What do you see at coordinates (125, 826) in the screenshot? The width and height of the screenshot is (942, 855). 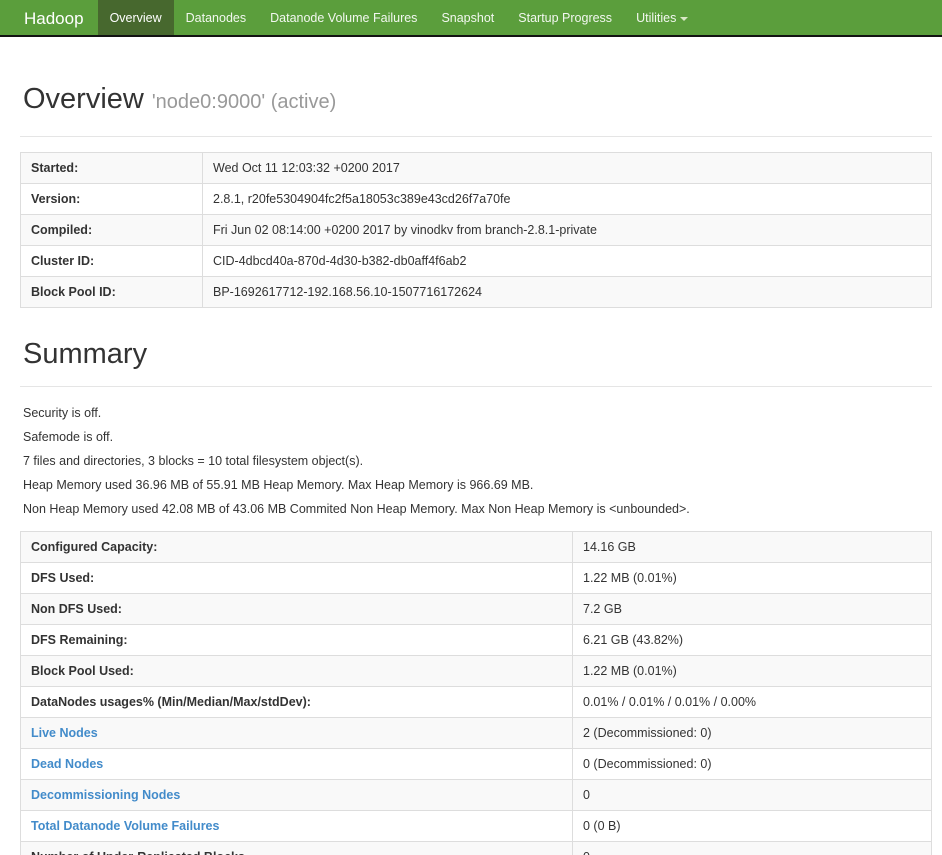 I see `total-datanode-volume-failures-link: Total Datanode Volume Failures` at bounding box center [125, 826].